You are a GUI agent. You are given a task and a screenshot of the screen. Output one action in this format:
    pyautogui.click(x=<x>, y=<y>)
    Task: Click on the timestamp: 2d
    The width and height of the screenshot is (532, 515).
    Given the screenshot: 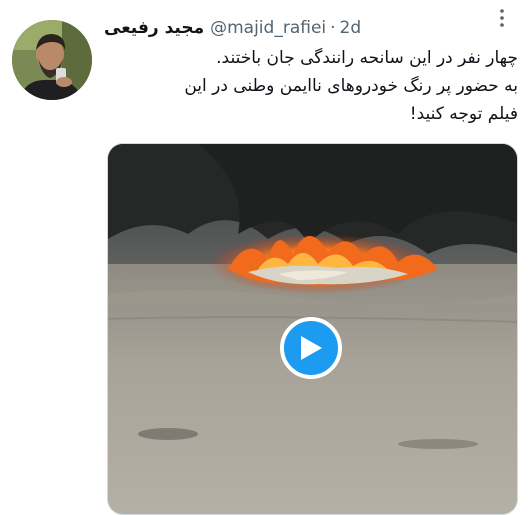 What is the action you would take?
    pyautogui.click(x=351, y=28)
    